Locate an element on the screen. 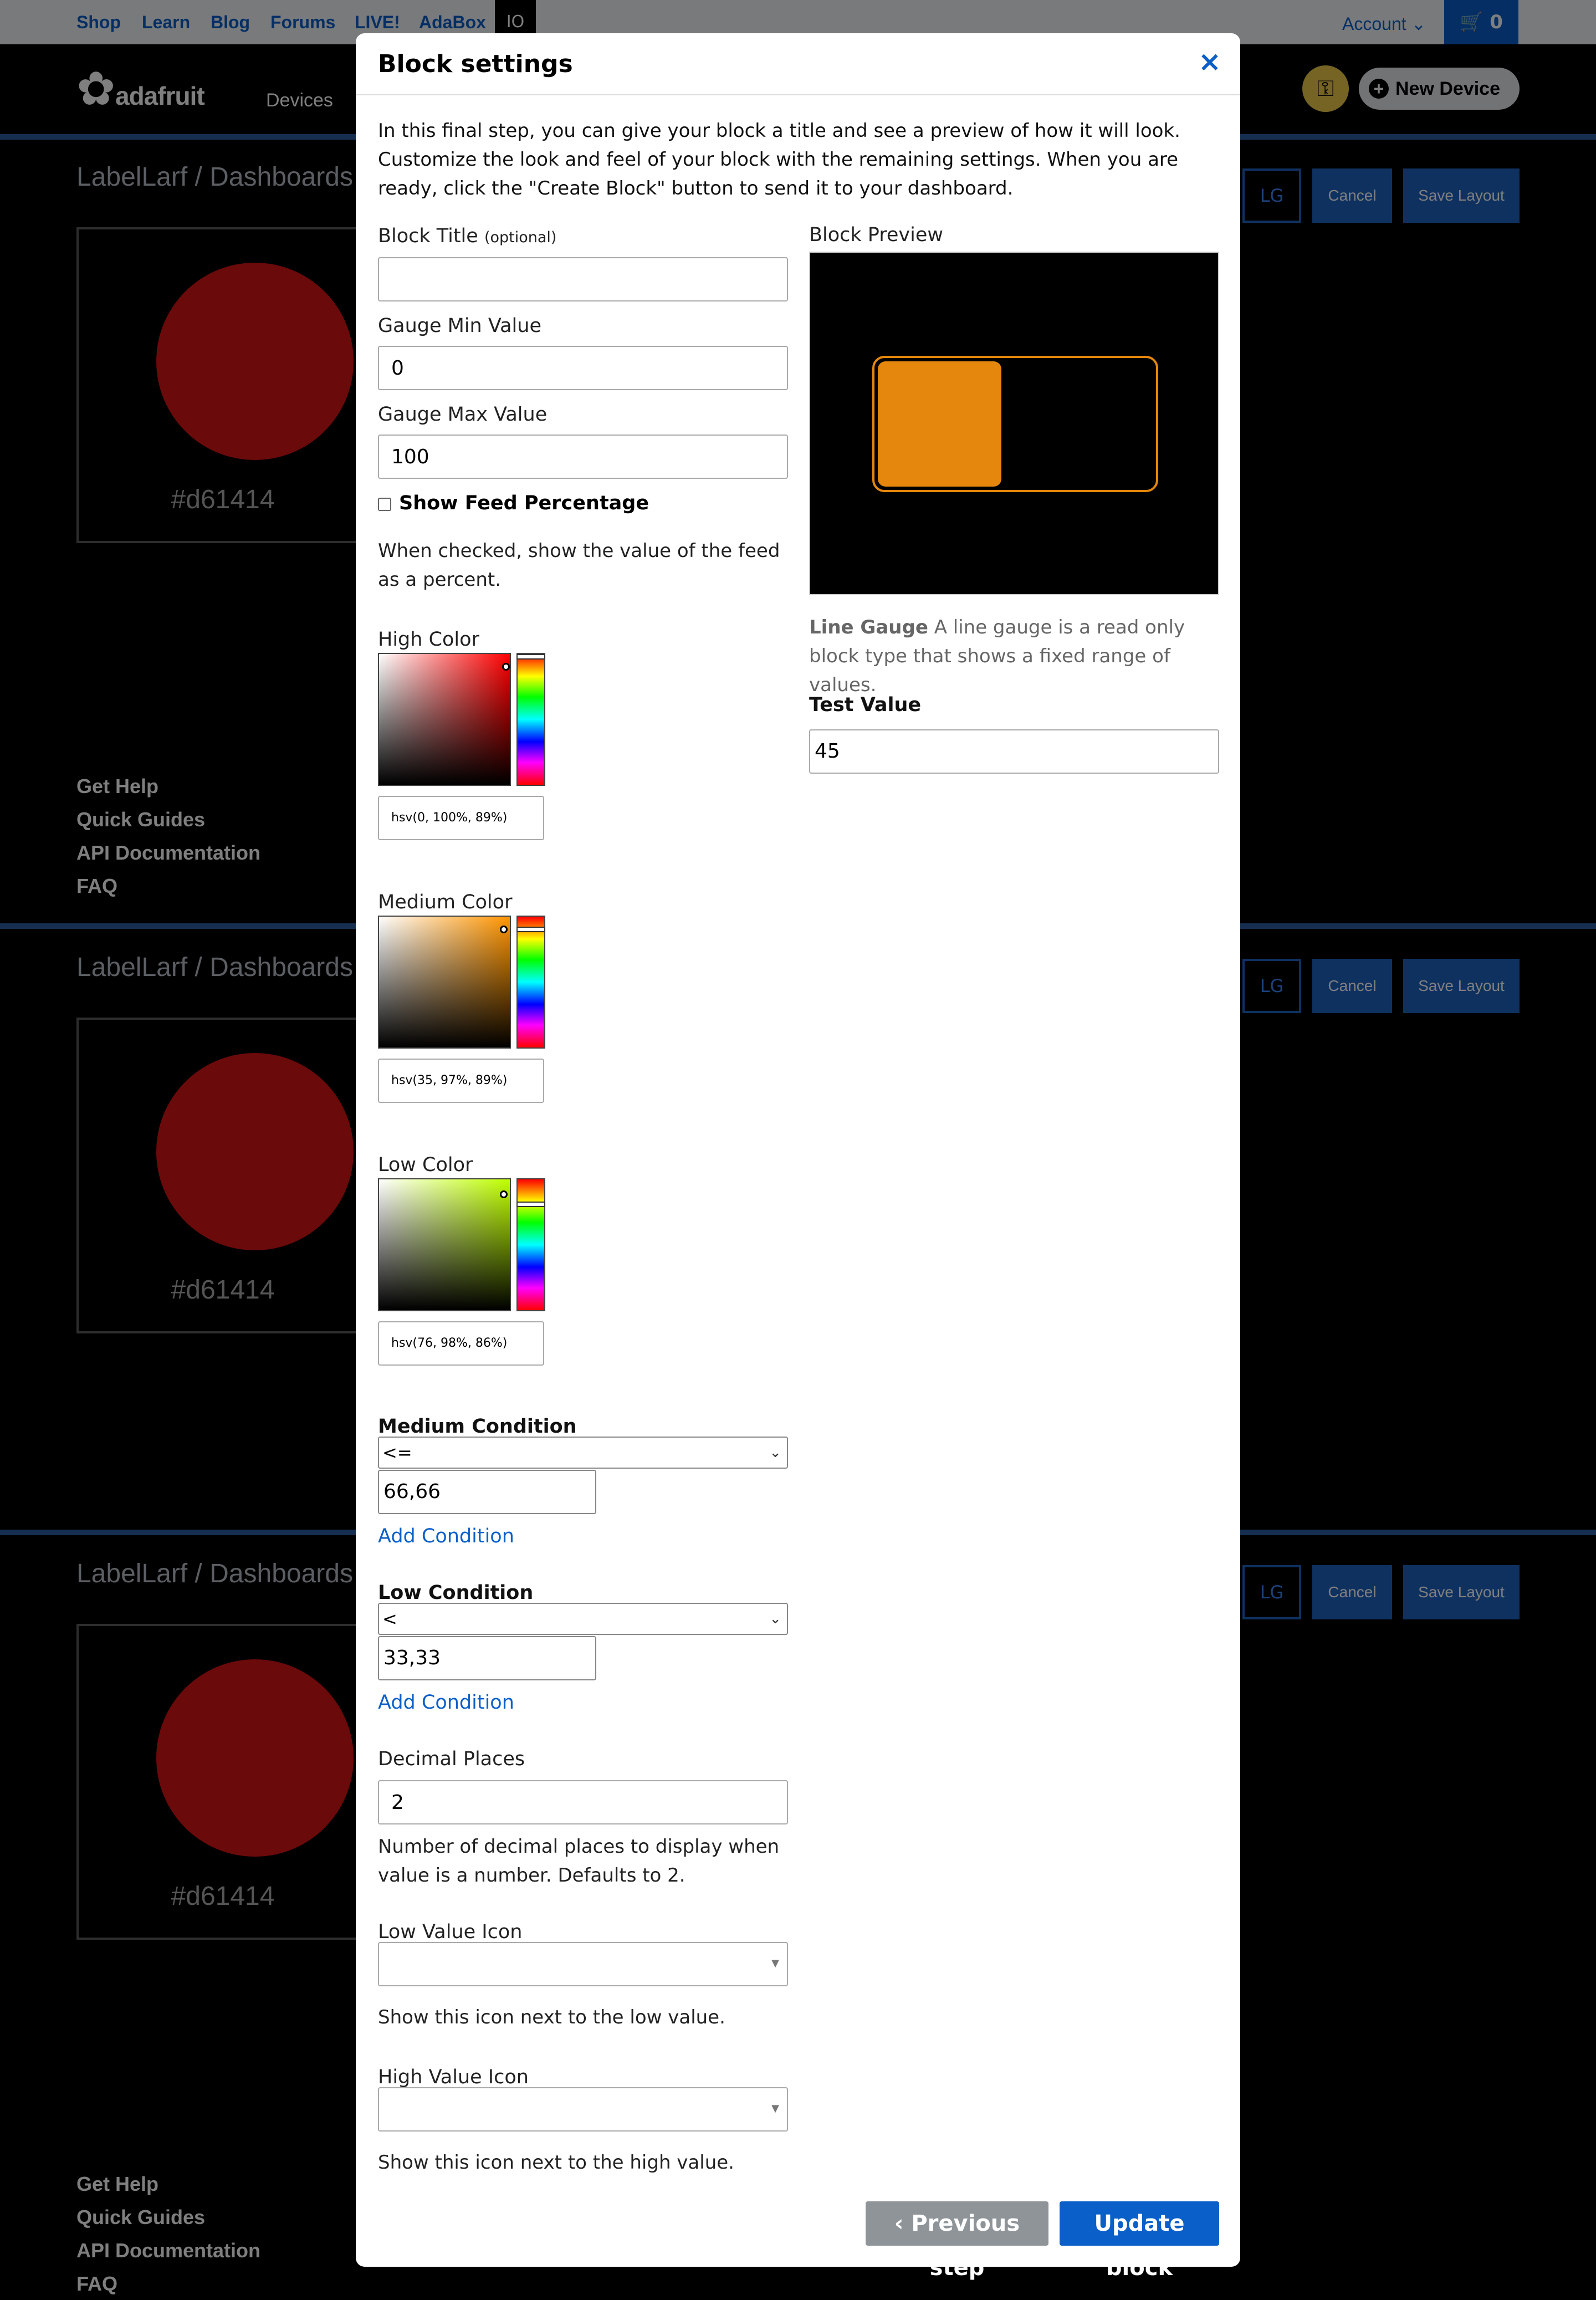  low-condition-operator-select: < ⌄ is located at coordinates (583, 1619).